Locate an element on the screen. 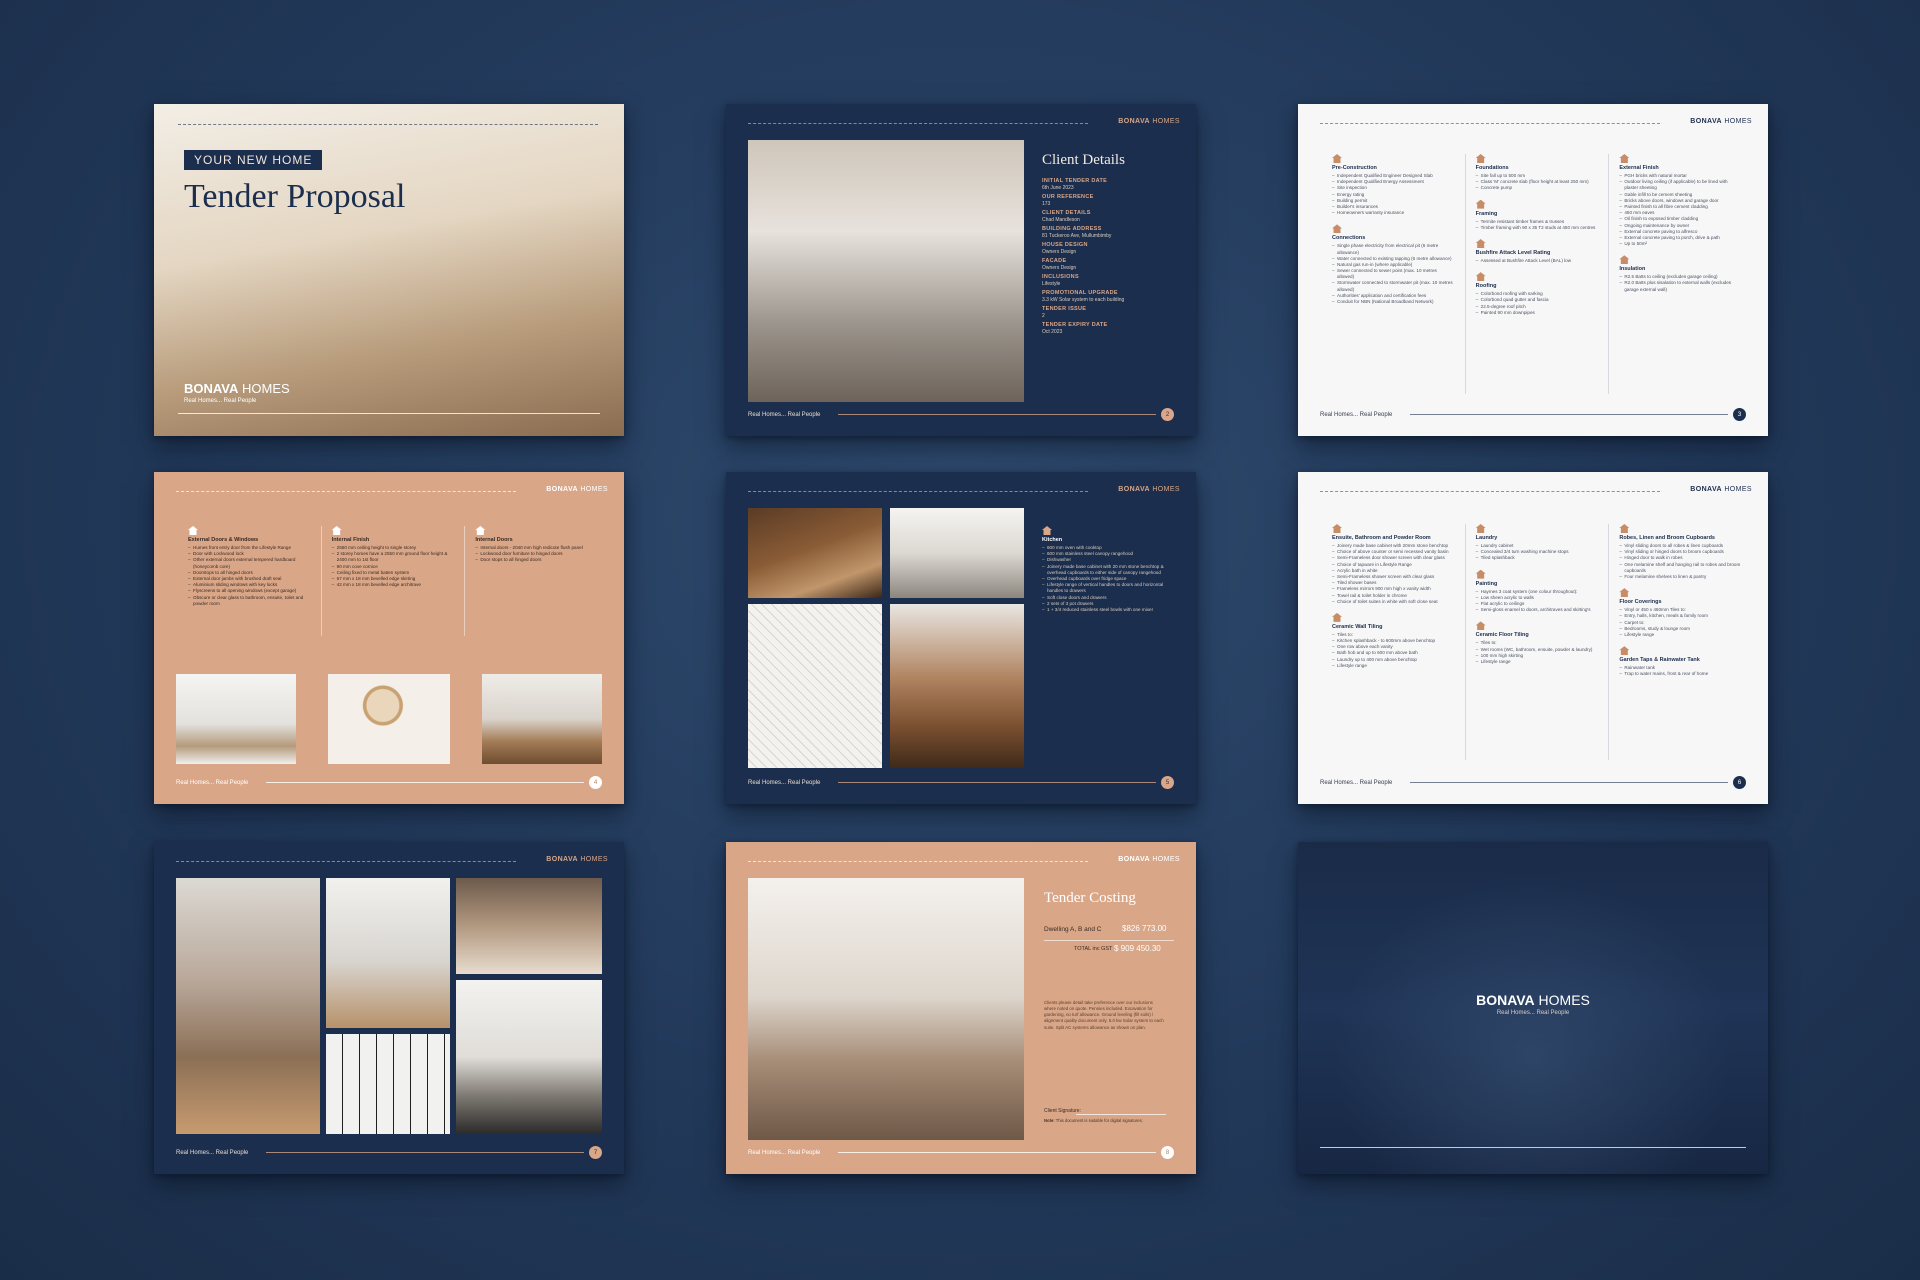 The height and width of the screenshot is (1280, 1920). fire-icon is located at coordinates (1480, 243).